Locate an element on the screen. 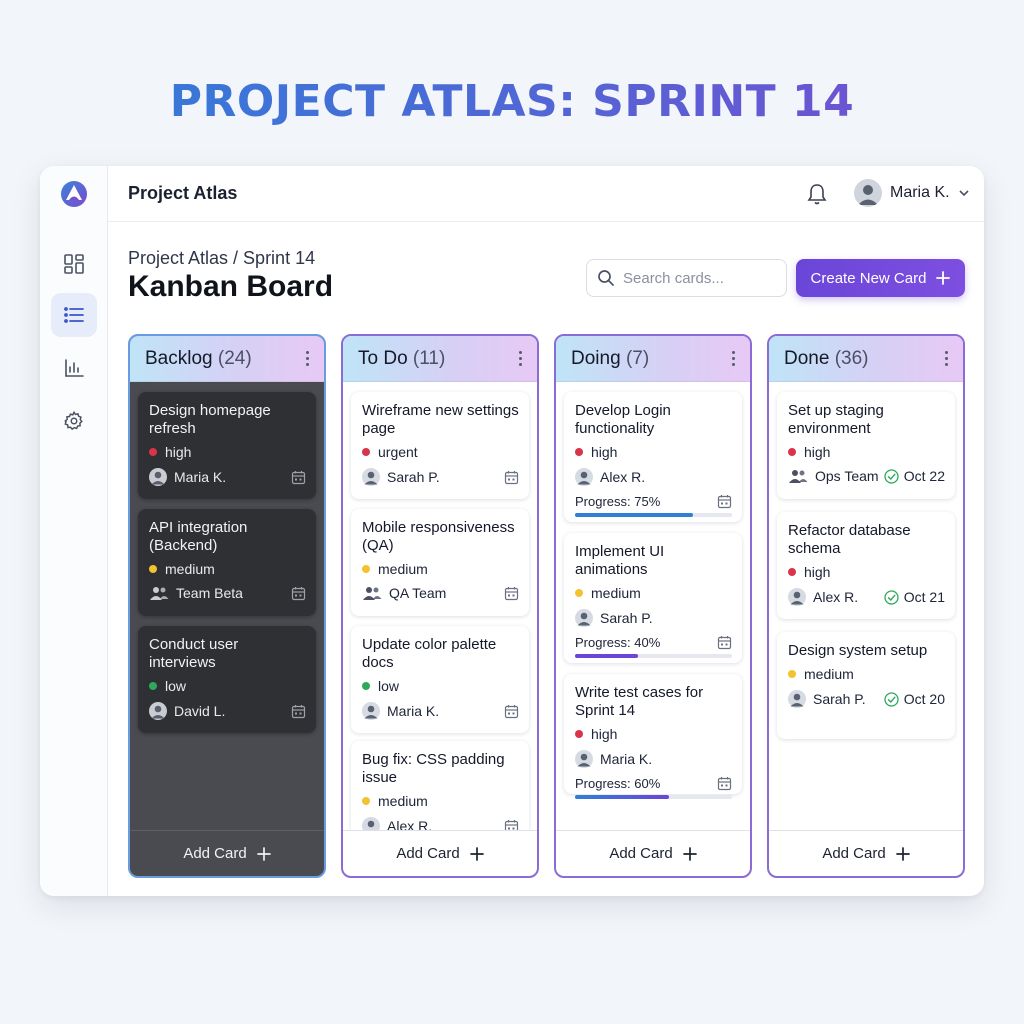 The image size is (1024, 1024). due-date-label: Oct 21 is located at coordinates (924, 597).